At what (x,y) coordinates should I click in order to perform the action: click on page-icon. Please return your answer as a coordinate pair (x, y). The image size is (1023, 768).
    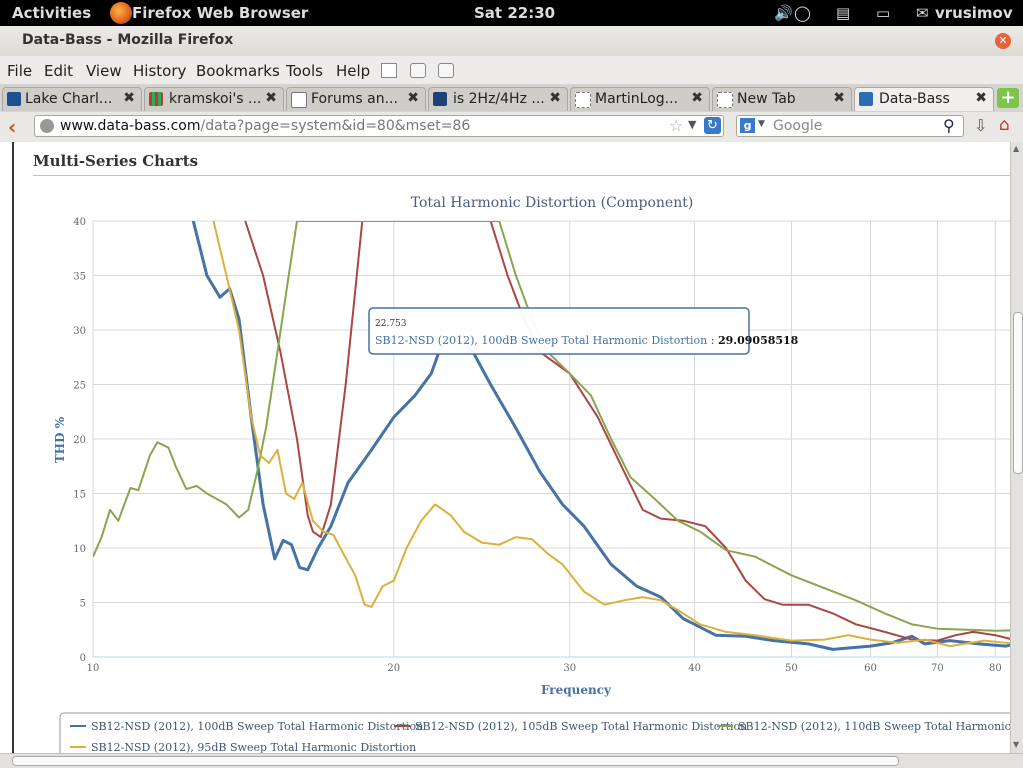
    Looking at the image, I should click on (725, 100).